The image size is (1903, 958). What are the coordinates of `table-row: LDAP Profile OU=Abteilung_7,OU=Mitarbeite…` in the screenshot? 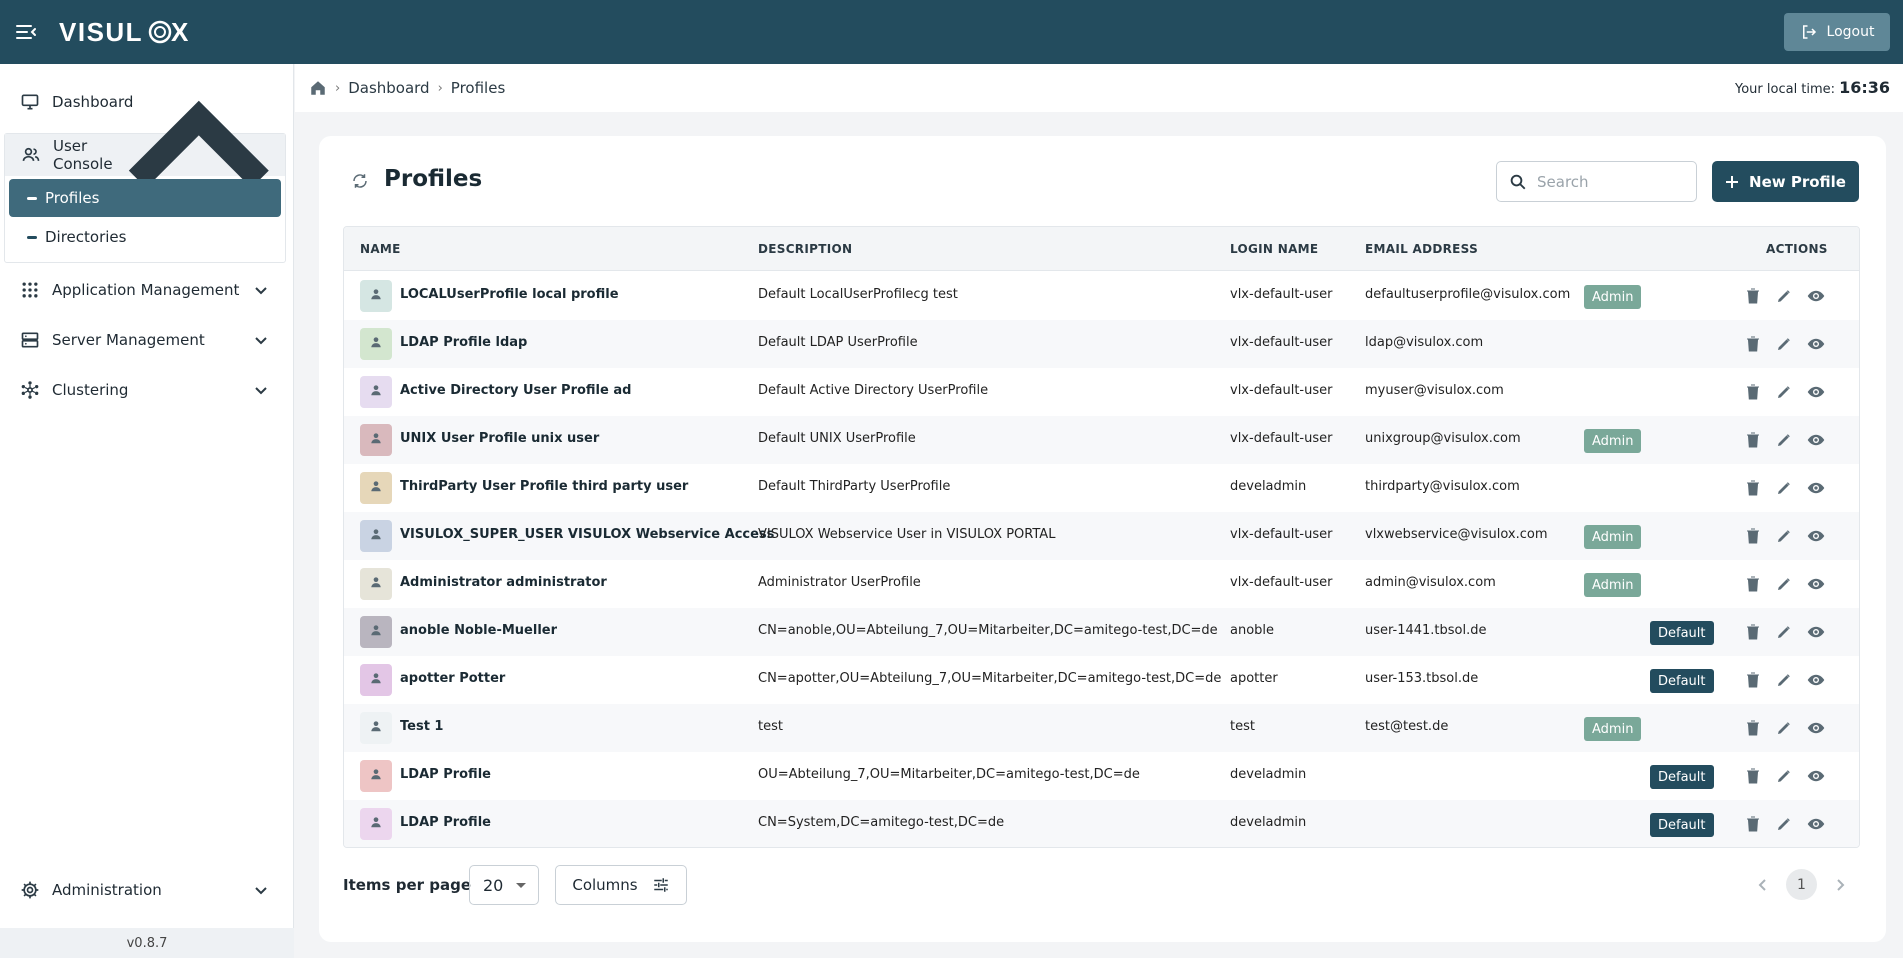 It's located at (1101, 776).